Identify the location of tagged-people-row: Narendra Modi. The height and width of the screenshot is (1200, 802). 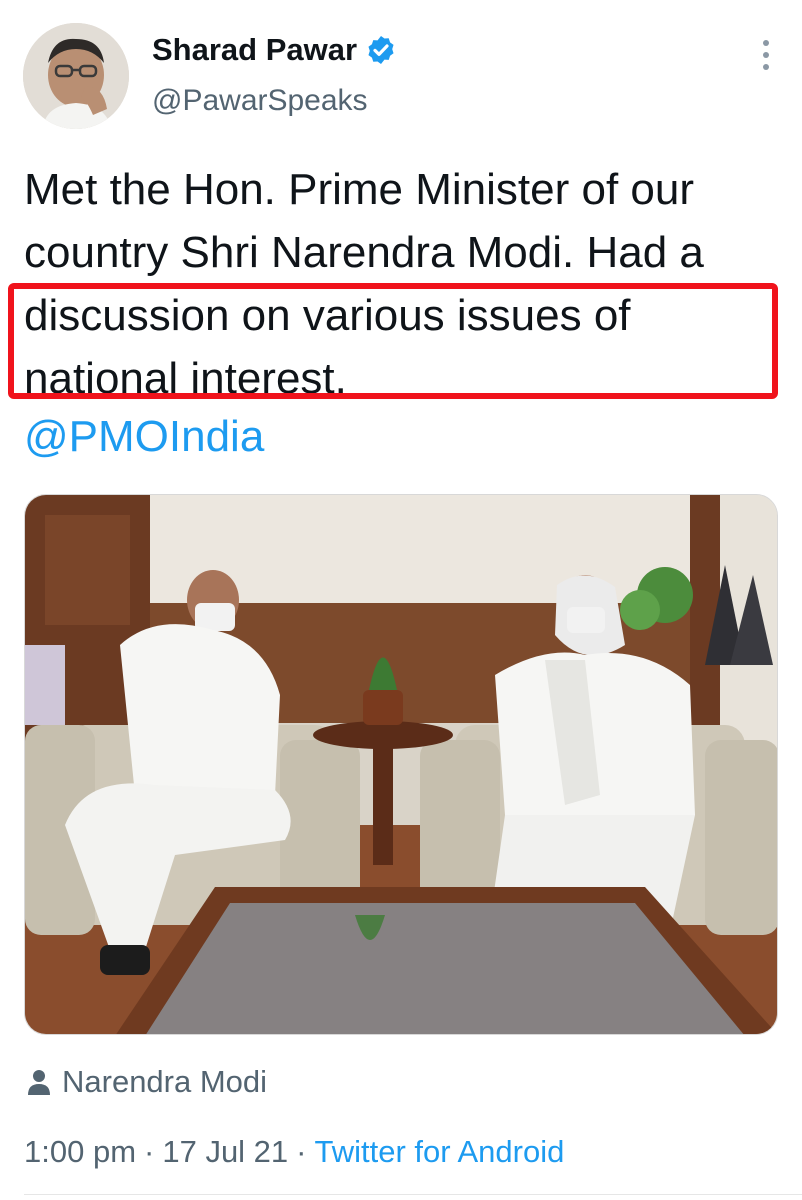
(147, 1082).